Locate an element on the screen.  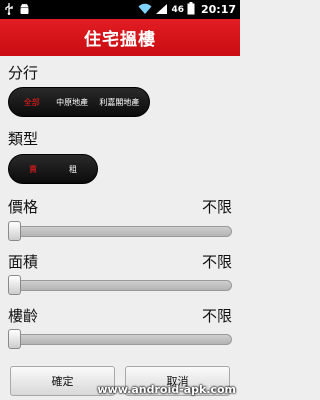
age-slider is located at coordinates (120, 339).